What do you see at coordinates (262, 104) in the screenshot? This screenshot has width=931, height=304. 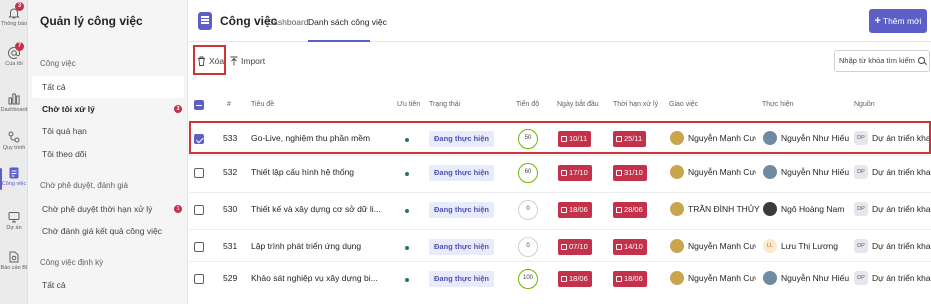 I see `column-header: Tiêu đề` at bounding box center [262, 104].